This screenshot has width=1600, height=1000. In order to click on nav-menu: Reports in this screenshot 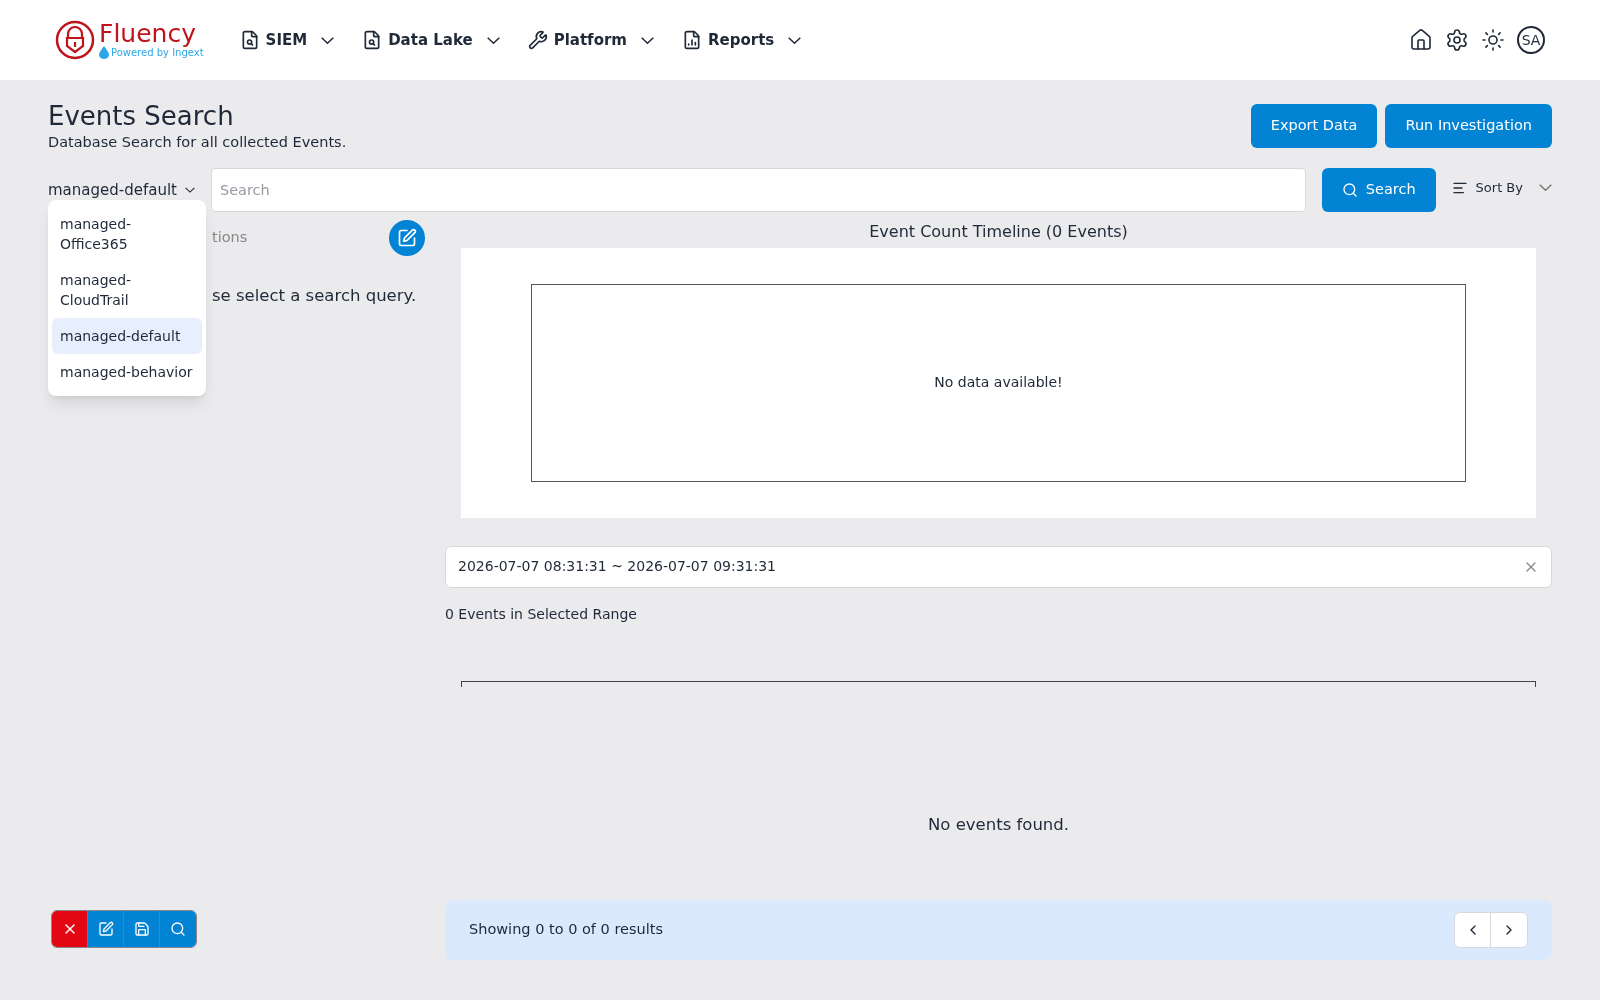, I will do `click(741, 40)`.